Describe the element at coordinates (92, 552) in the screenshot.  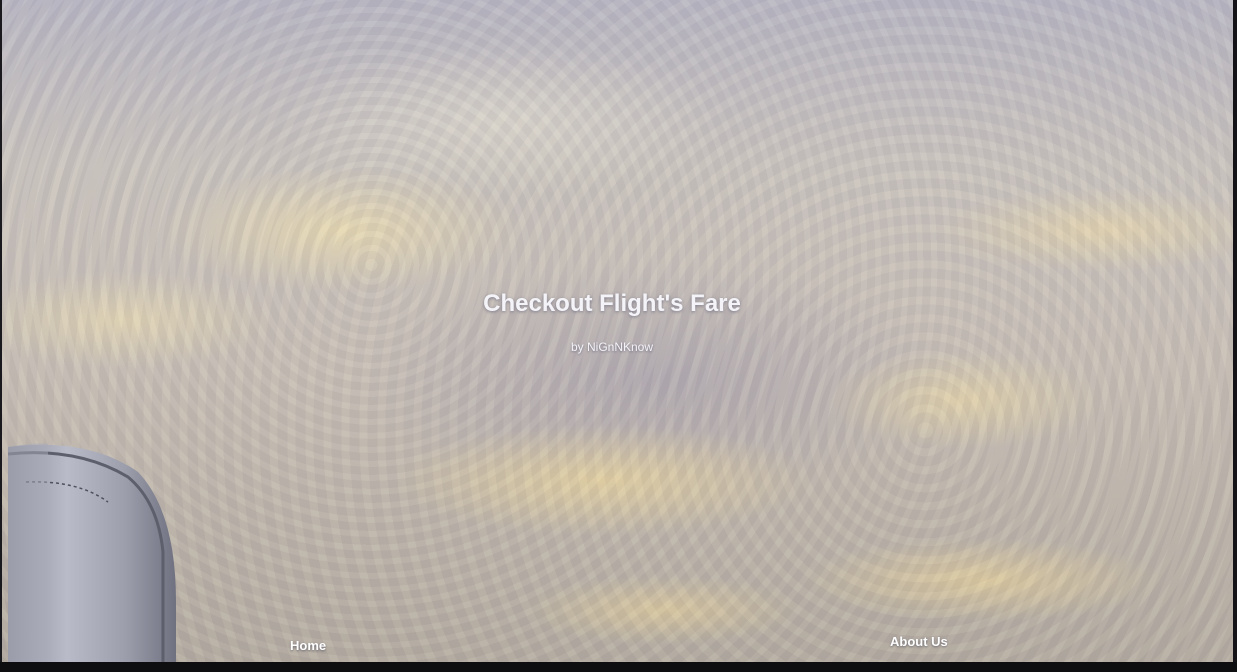
I see `jet-engine-icon` at that location.